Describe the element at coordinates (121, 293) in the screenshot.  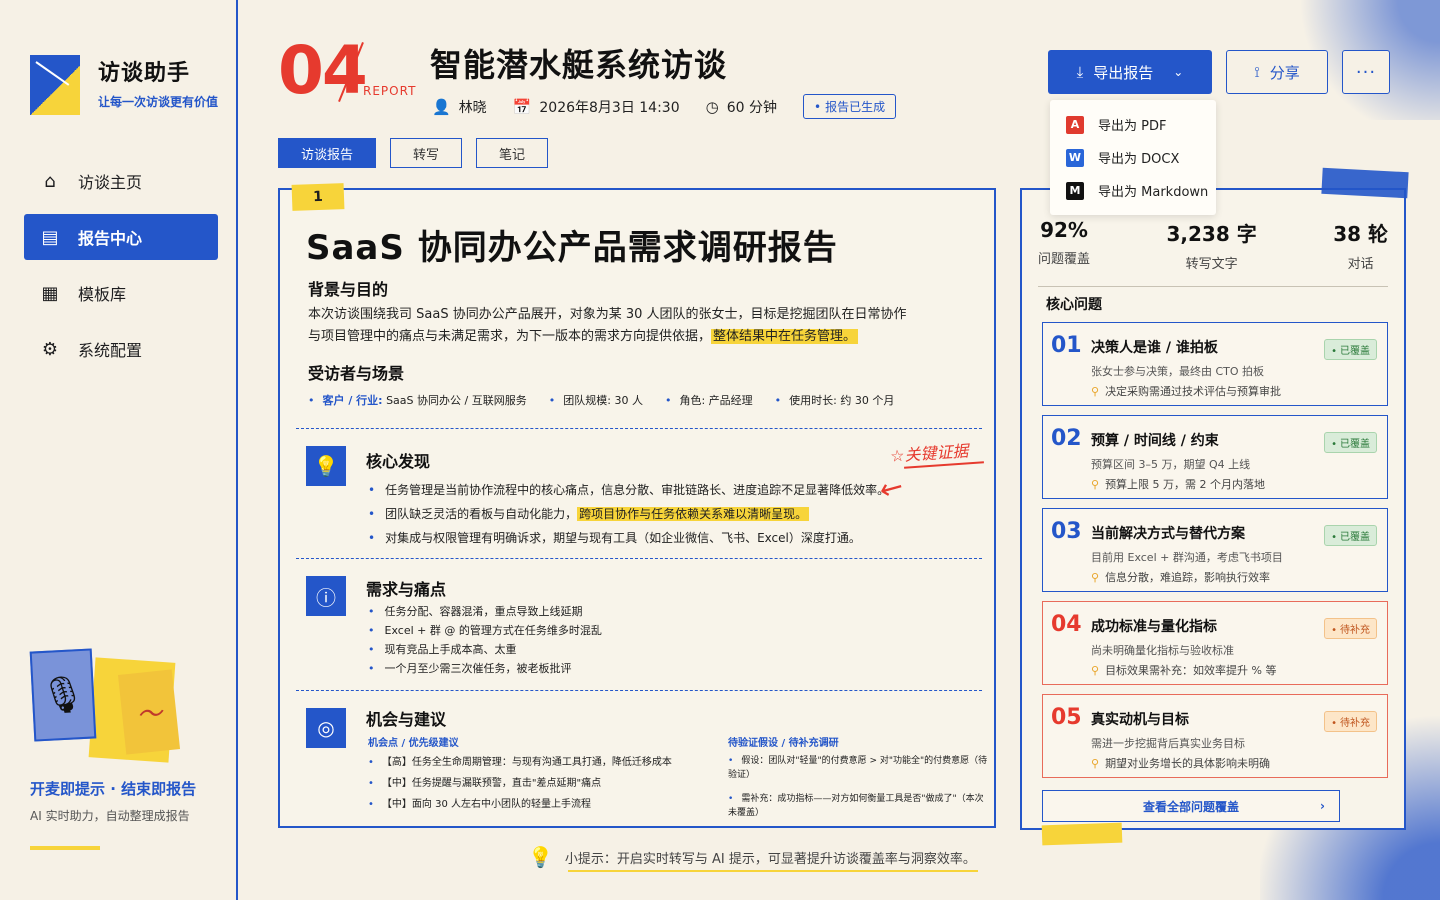
I see `sidebar-item-templates: ▦ 模板库` at that location.